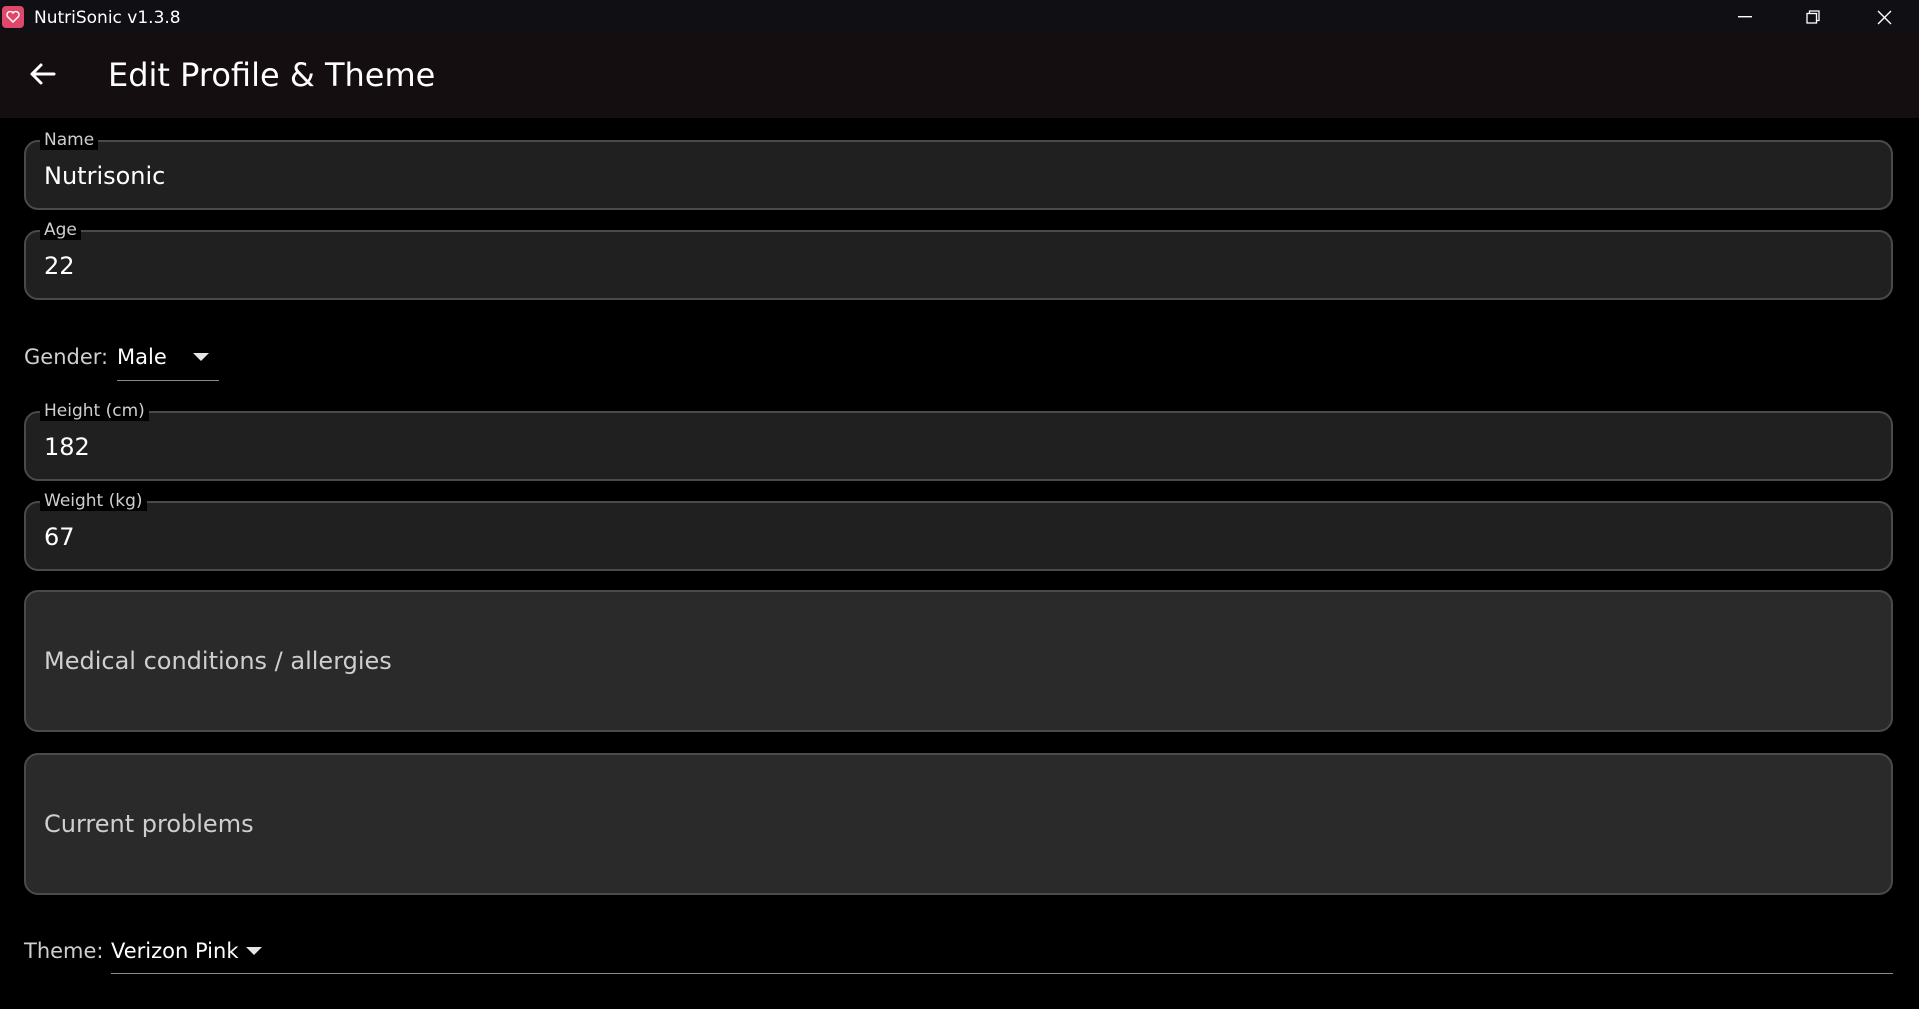 The image size is (1919, 1009). What do you see at coordinates (59, 537) in the screenshot?
I see `weight-value: 67` at bounding box center [59, 537].